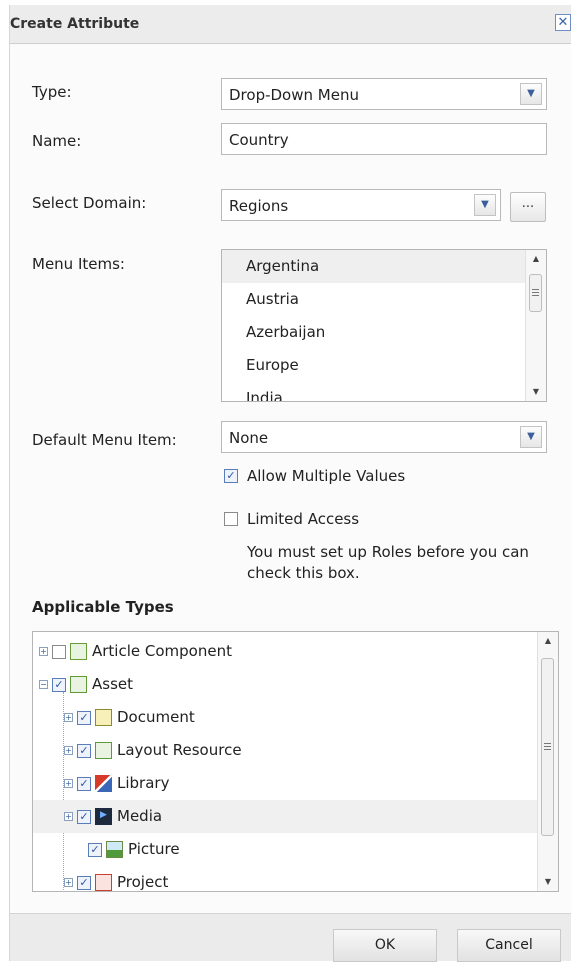 This screenshot has width=571, height=962. Describe the element at coordinates (535, 325) in the screenshot. I see `menu-items-scrollbar: ▲ ▼` at that location.